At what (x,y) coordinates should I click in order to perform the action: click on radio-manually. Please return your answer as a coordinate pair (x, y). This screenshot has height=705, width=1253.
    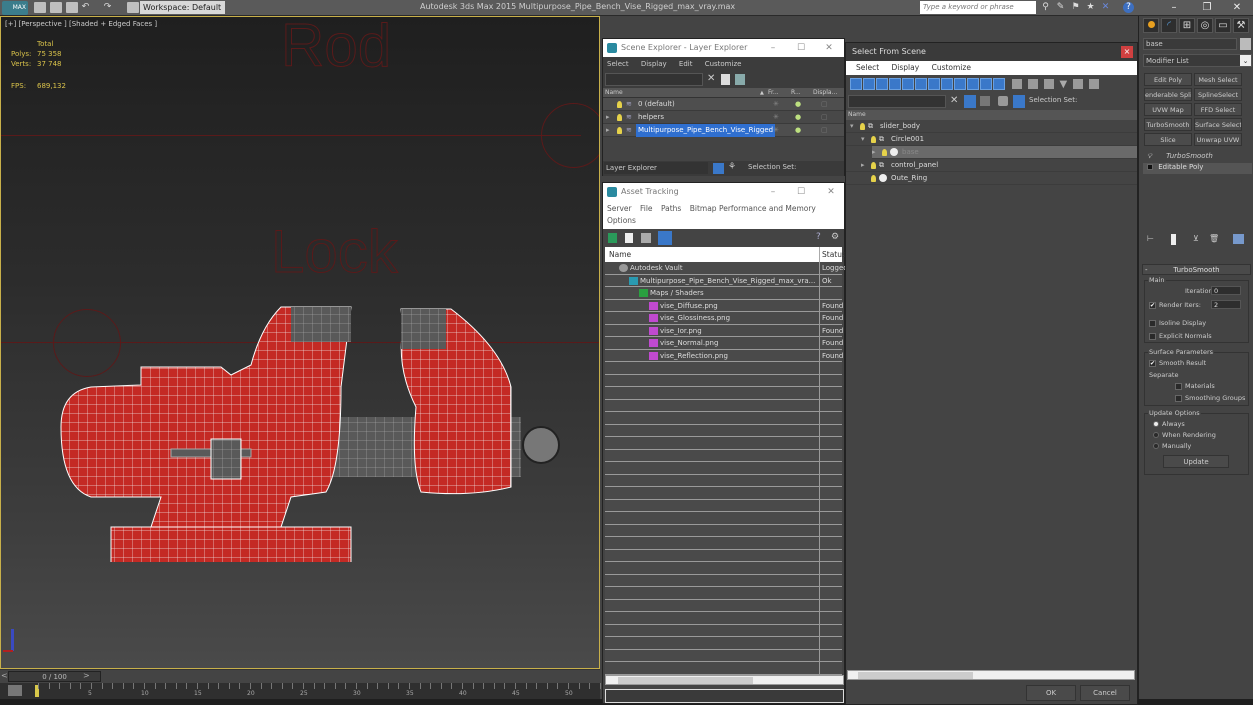
    Looking at the image, I should click on (1156, 446).